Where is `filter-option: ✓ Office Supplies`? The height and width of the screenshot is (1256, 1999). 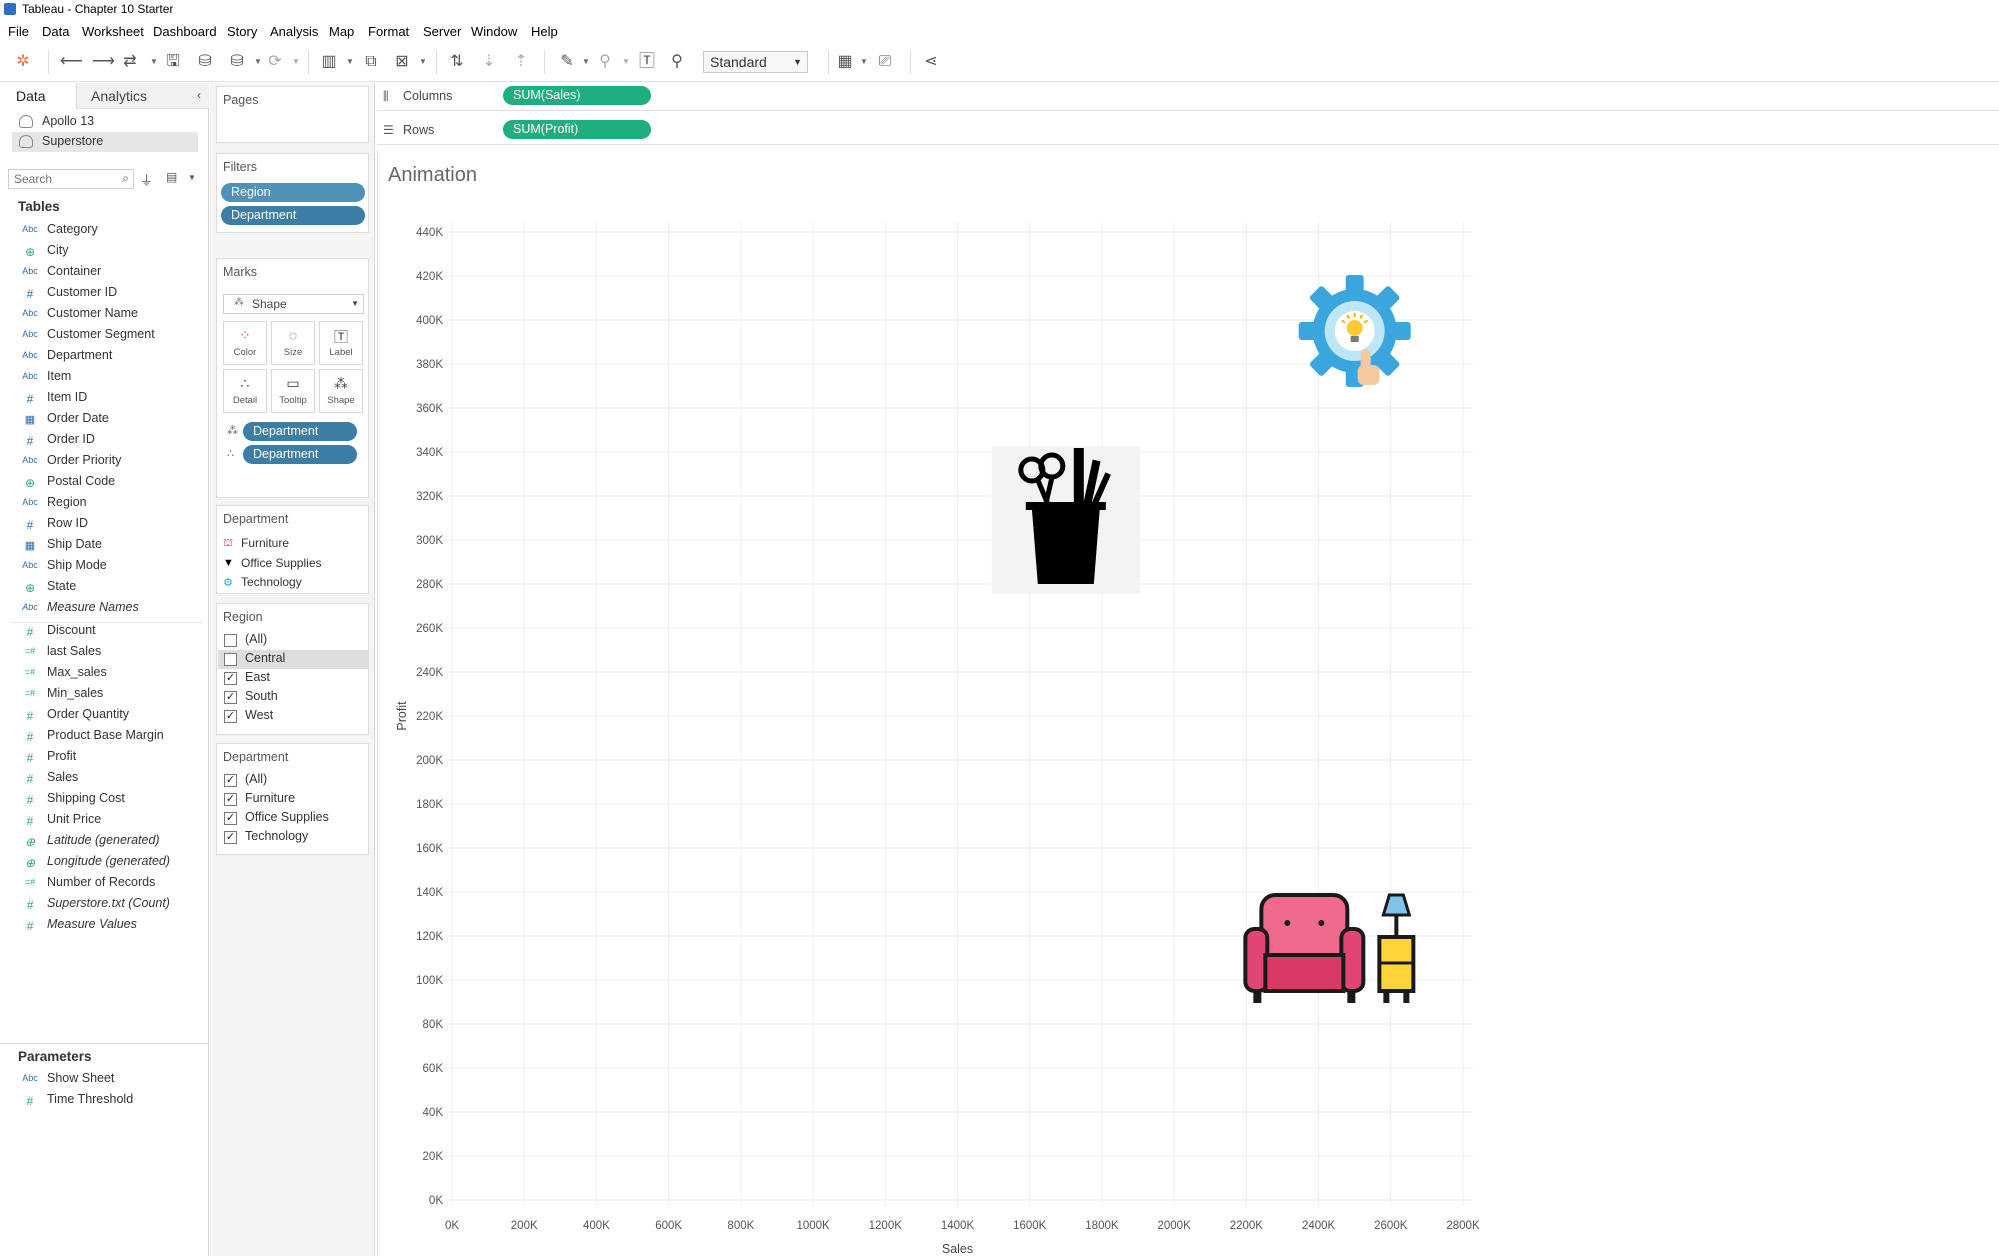 filter-option: ✓ Office Supplies is located at coordinates (293, 818).